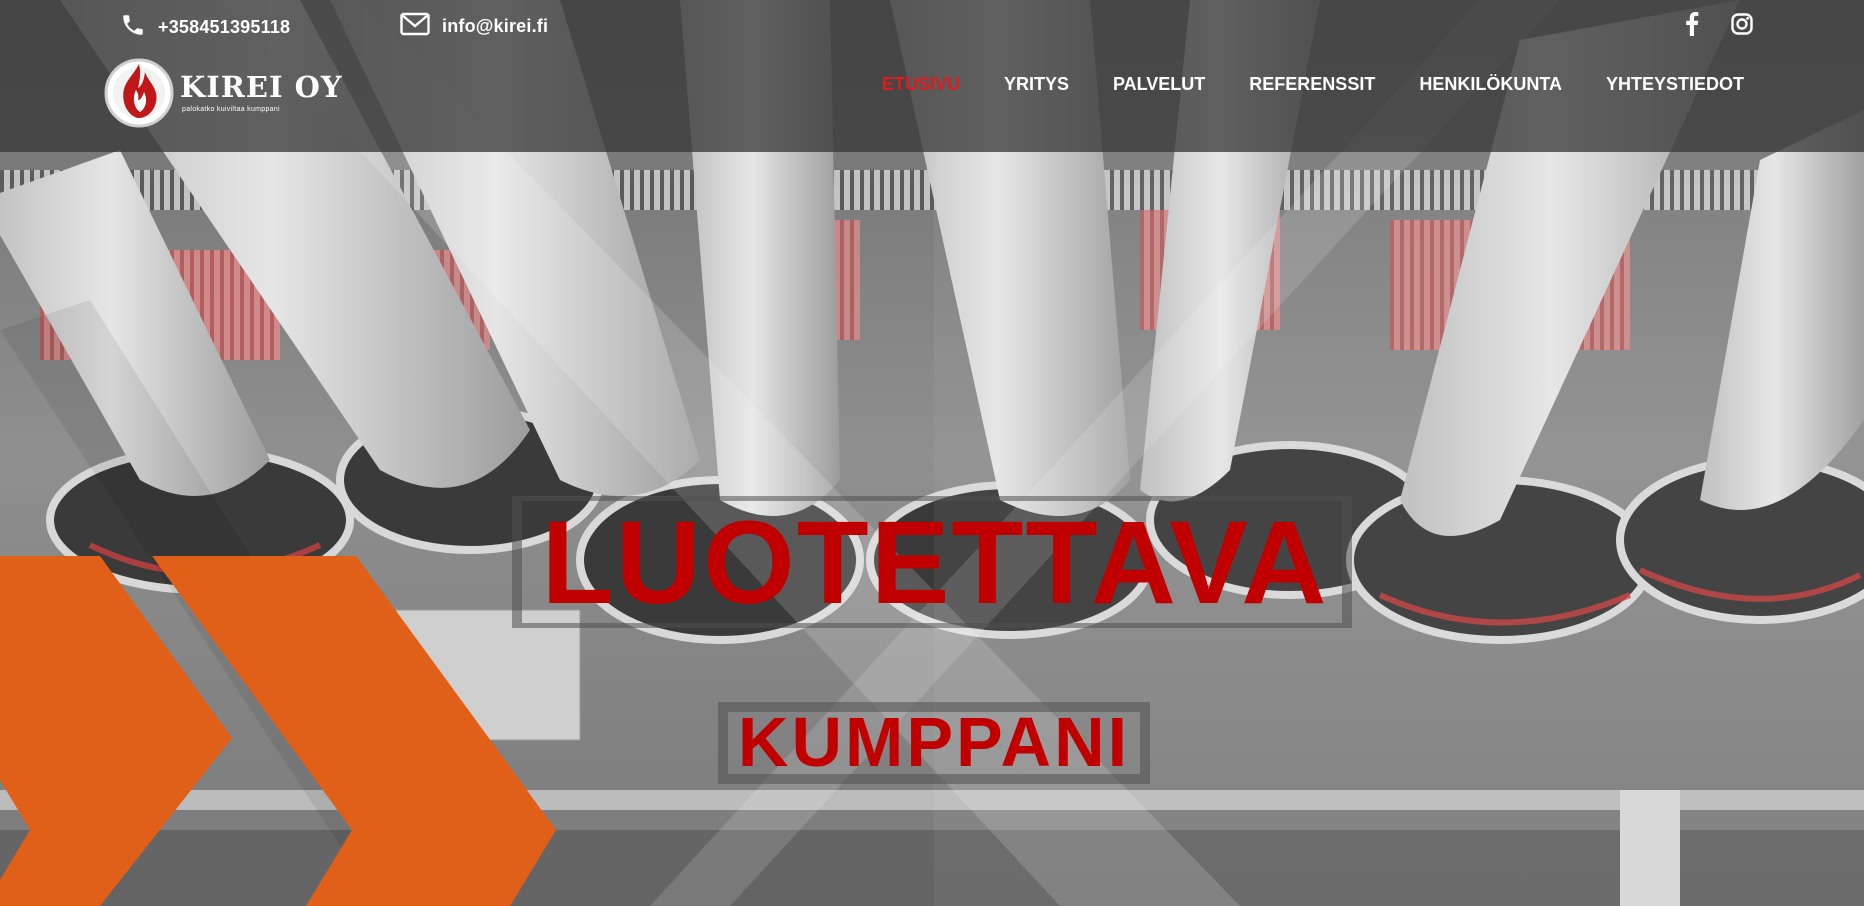 This screenshot has height=906, width=1864. I want to click on contact-phone: +358451395118, so click(205, 27).